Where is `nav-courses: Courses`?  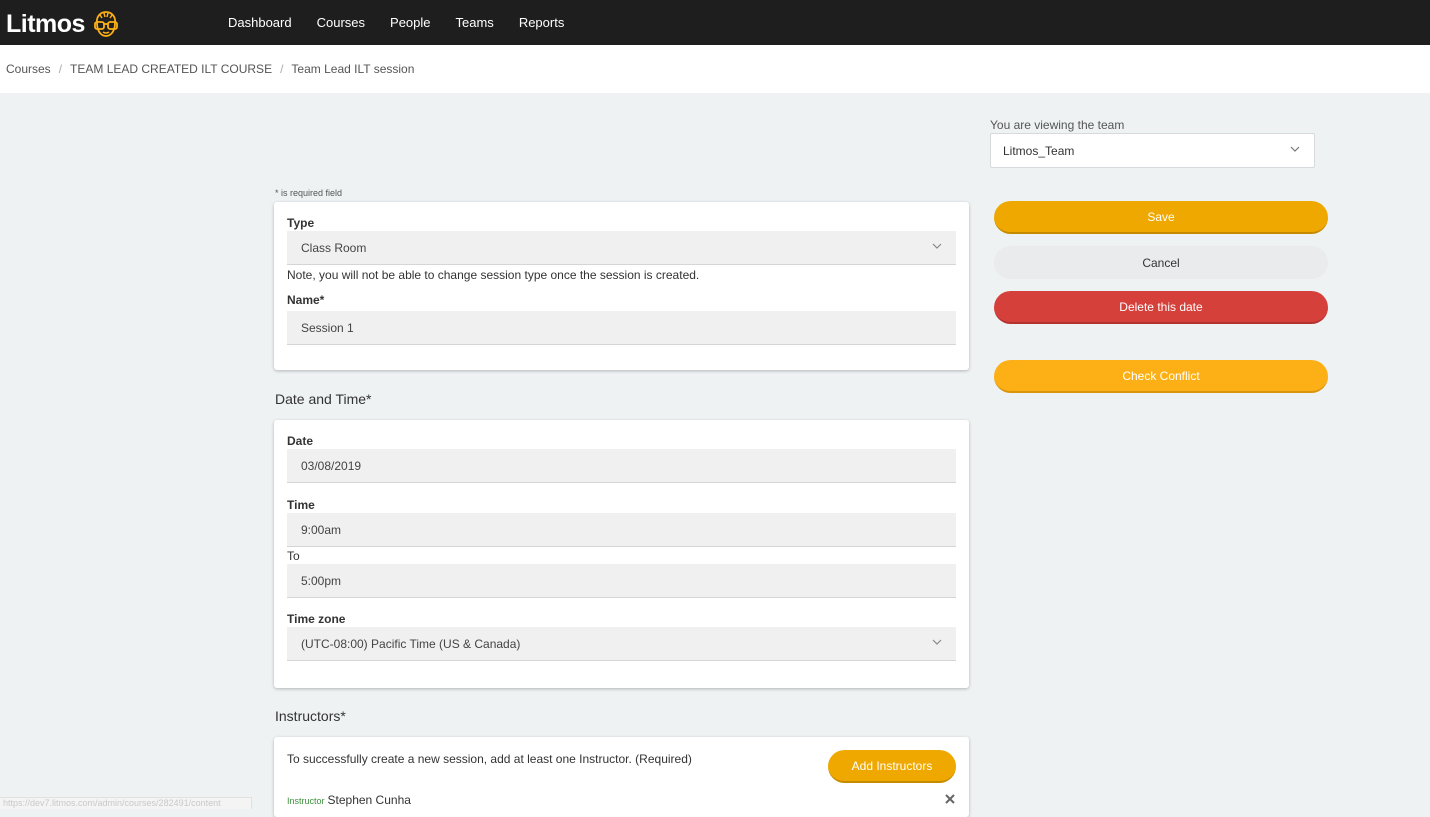 nav-courses: Courses is located at coordinates (341, 22).